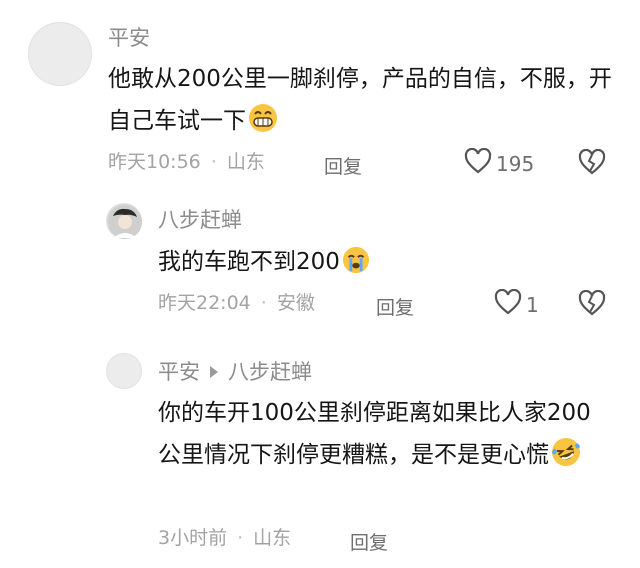  I want to click on avatar-photo-icon, so click(125, 222).